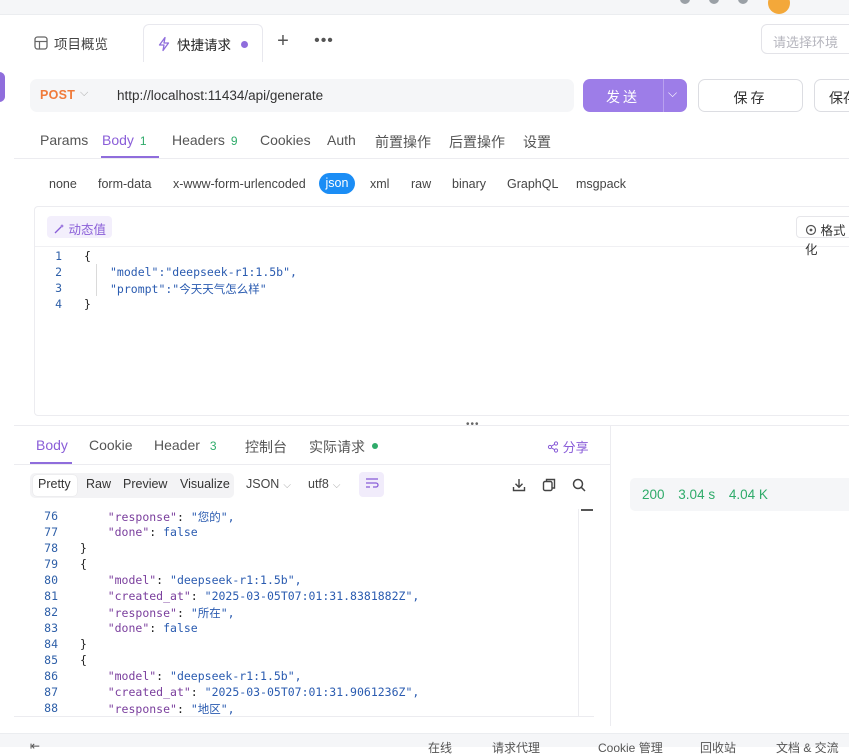 This screenshot has height=756, width=849. What do you see at coordinates (718, 747) in the screenshot?
I see `recycle-bin-button: 回收站` at bounding box center [718, 747].